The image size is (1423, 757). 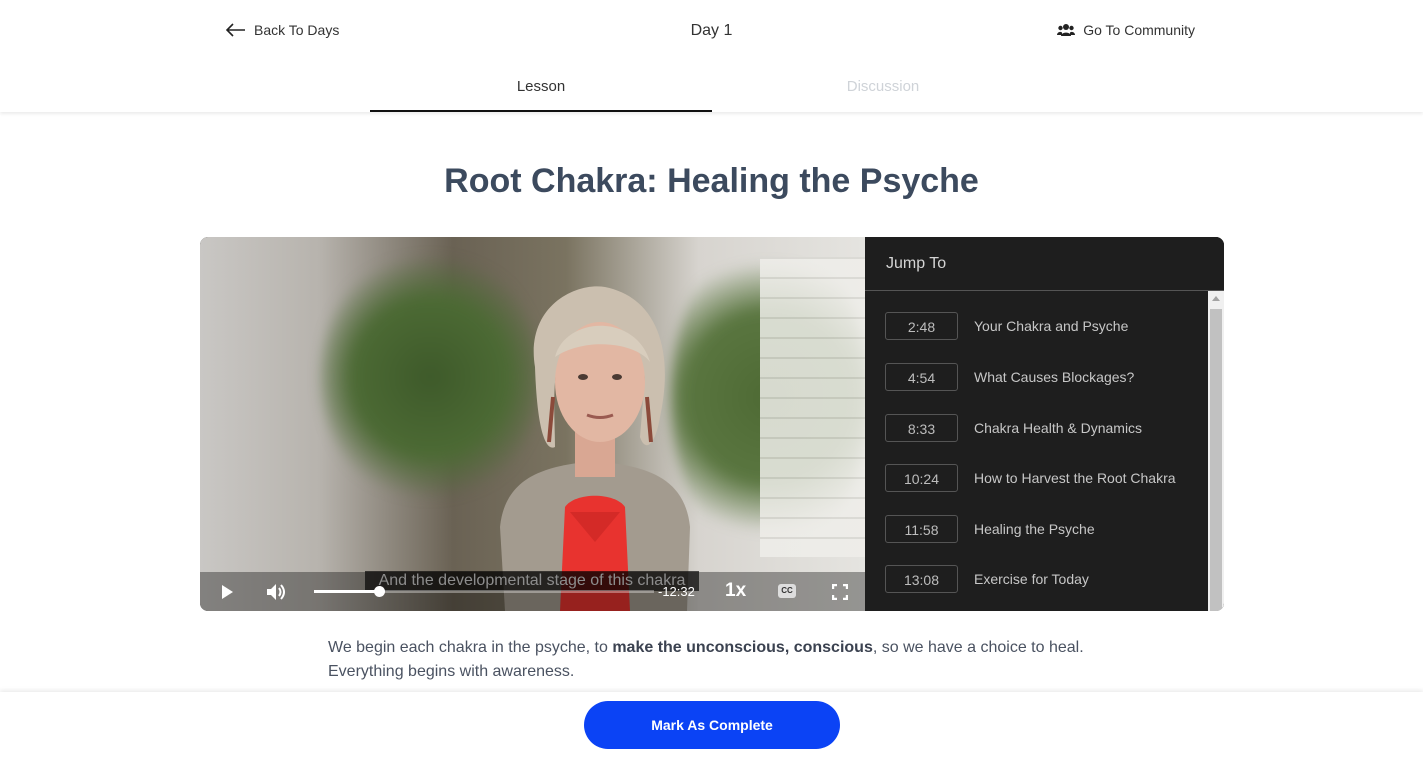 I want to click on chapter-time: 2:48, so click(x=921, y=326).